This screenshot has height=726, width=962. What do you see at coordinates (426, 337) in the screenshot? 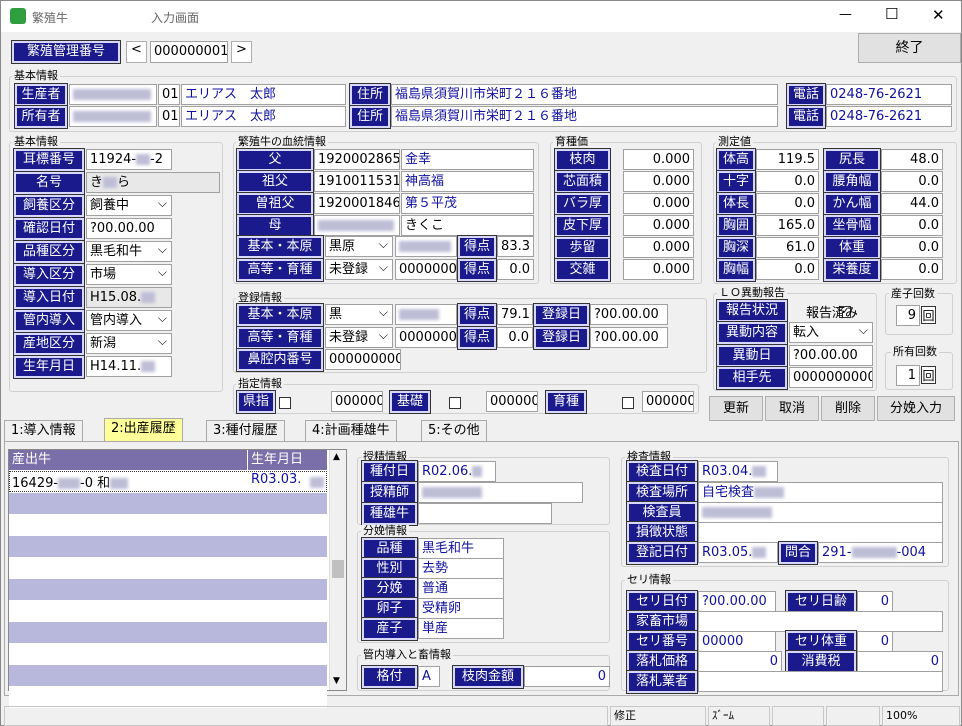
I see `toroku-koto-num: 0000000` at bounding box center [426, 337].